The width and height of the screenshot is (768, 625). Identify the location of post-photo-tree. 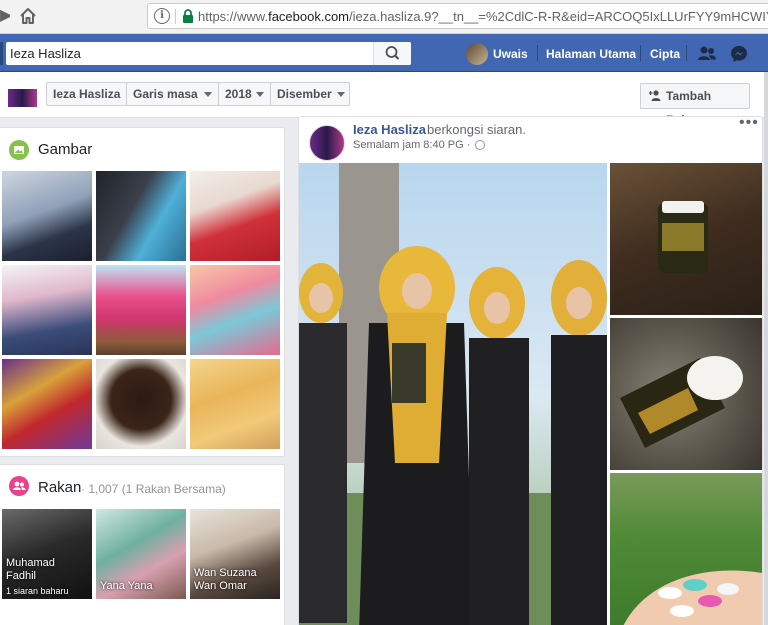
(686, 239).